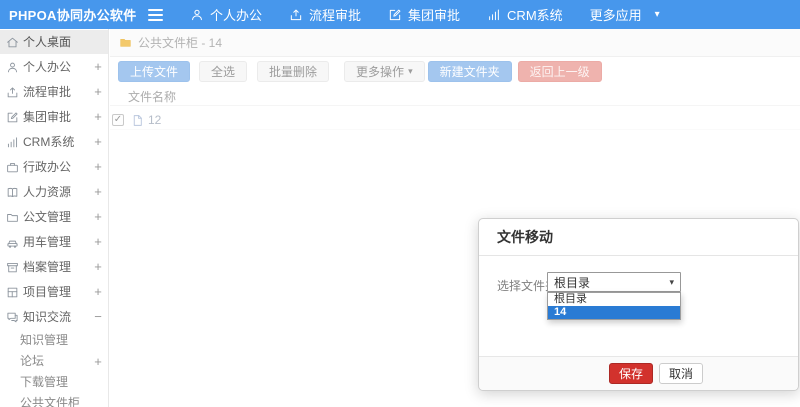 This screenshot has width=800, height=407. I want to click on upload-file-button: 上传文件, so click(154, 71).